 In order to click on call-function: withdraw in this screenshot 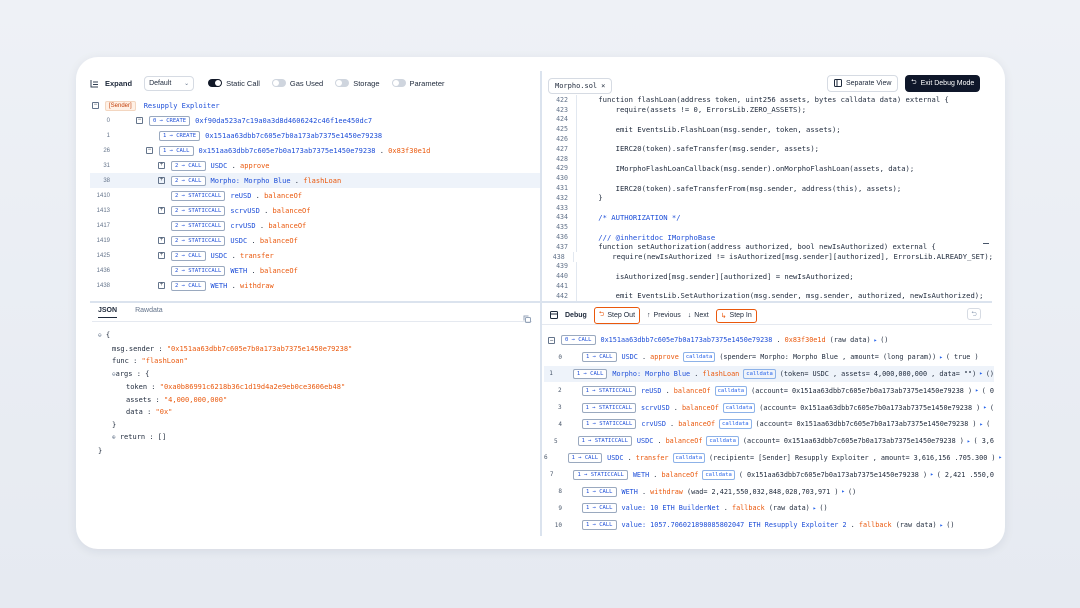, I will do `click(257, 286)`.